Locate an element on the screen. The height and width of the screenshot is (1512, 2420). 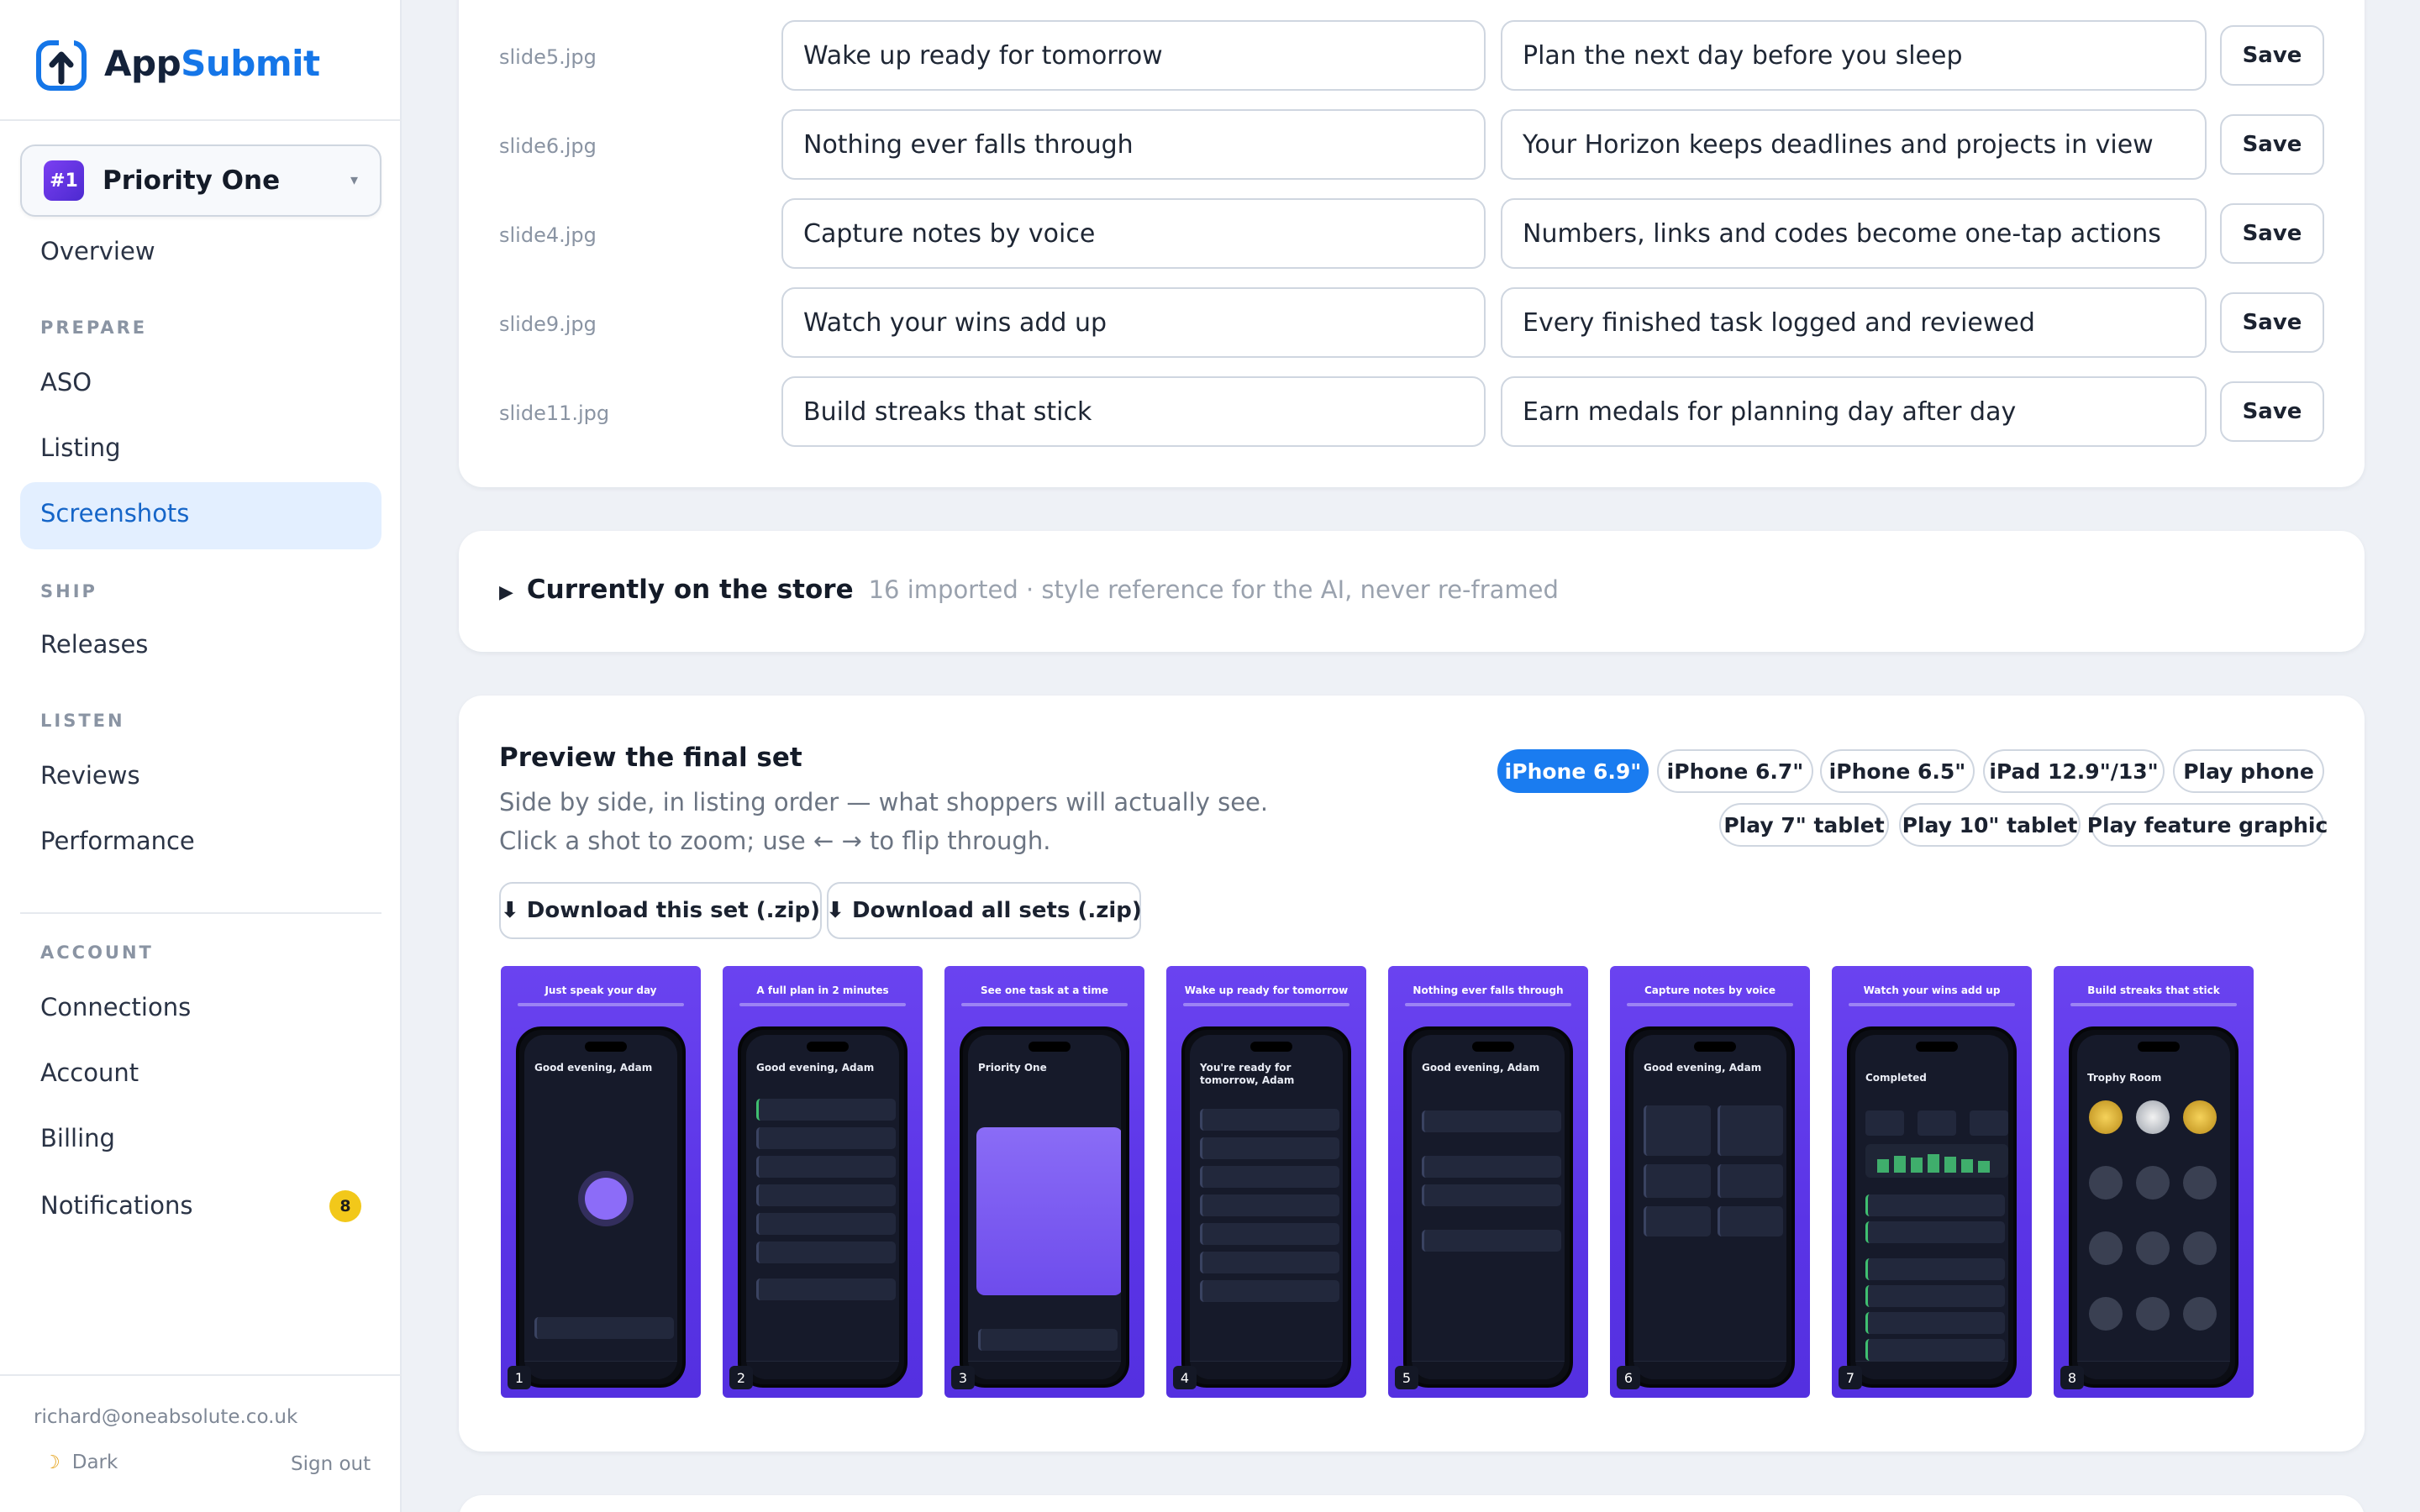
device-chip-play-10-tablet: Play 10" tablet is located at coordinates (1990, 825).